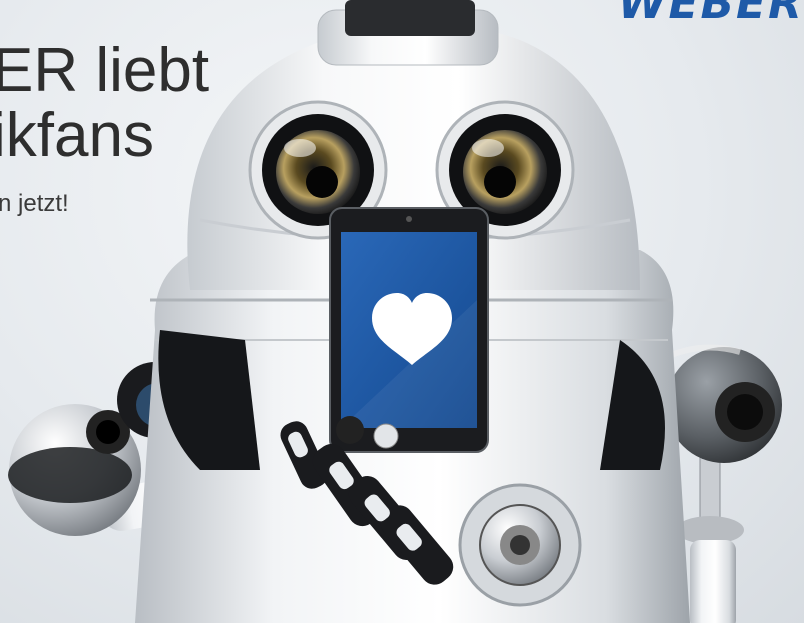 The height and width of the screenshot is (623, 804). I want to click on smartphone, so click(409, 330).